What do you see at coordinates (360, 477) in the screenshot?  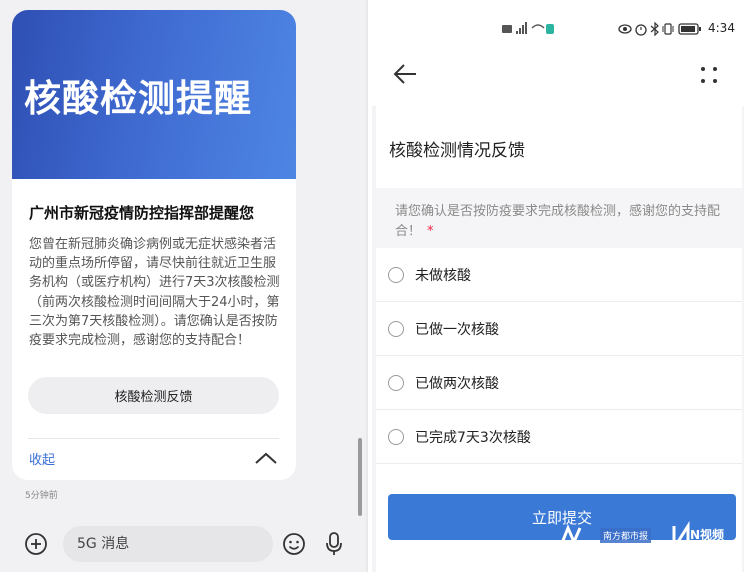 I see `scrollbar` at bounding box center [360, 477].